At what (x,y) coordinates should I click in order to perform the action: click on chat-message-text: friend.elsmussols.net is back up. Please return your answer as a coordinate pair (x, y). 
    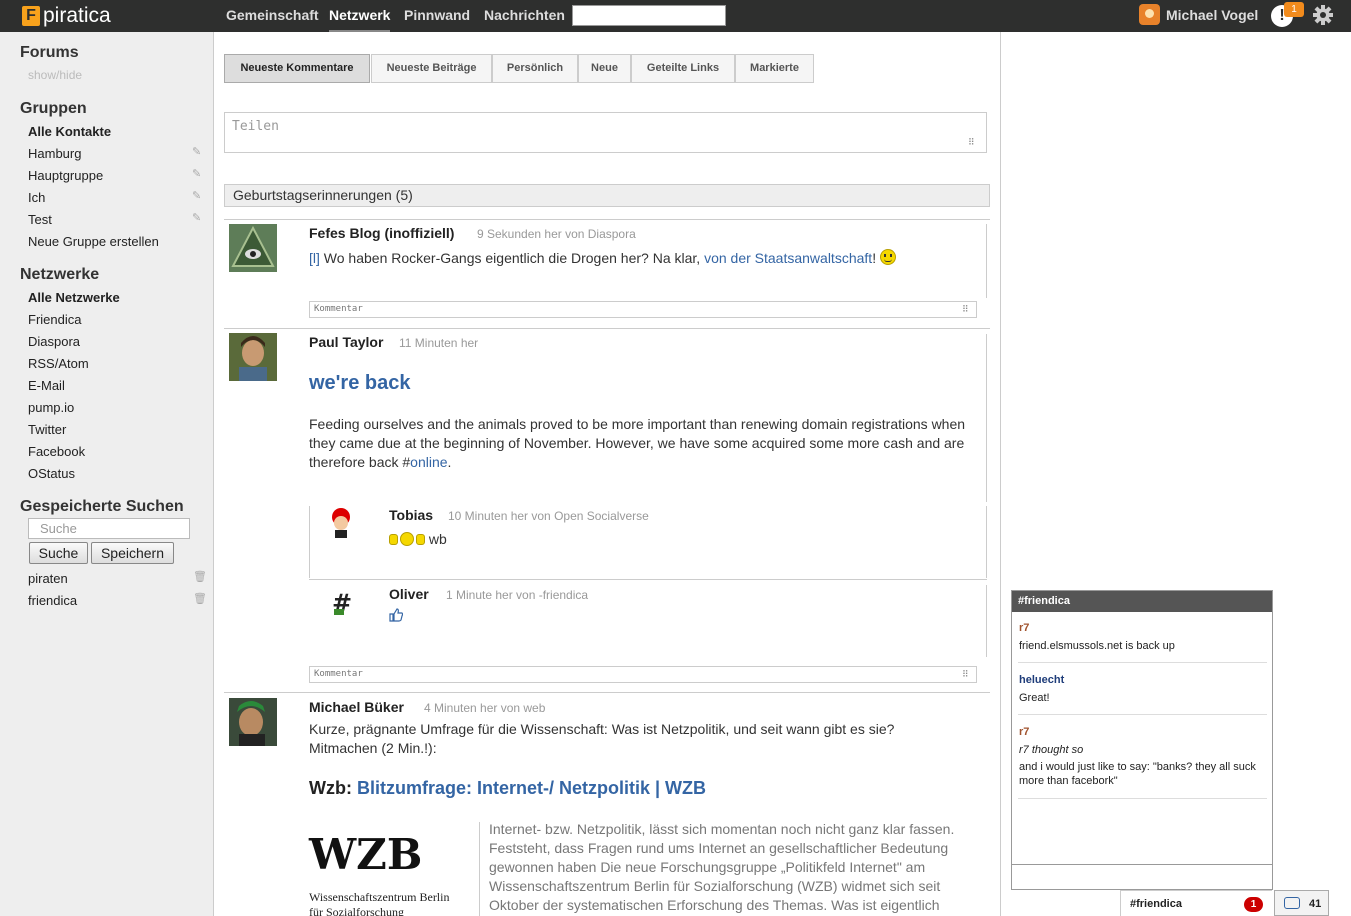
    Looking at the image, I should click on (1097, 646).